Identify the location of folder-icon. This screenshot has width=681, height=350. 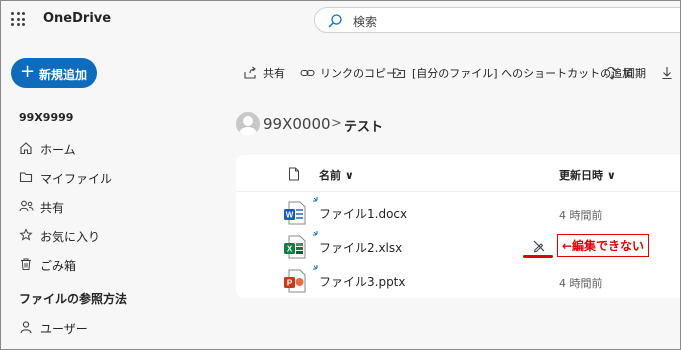
(26, 177).